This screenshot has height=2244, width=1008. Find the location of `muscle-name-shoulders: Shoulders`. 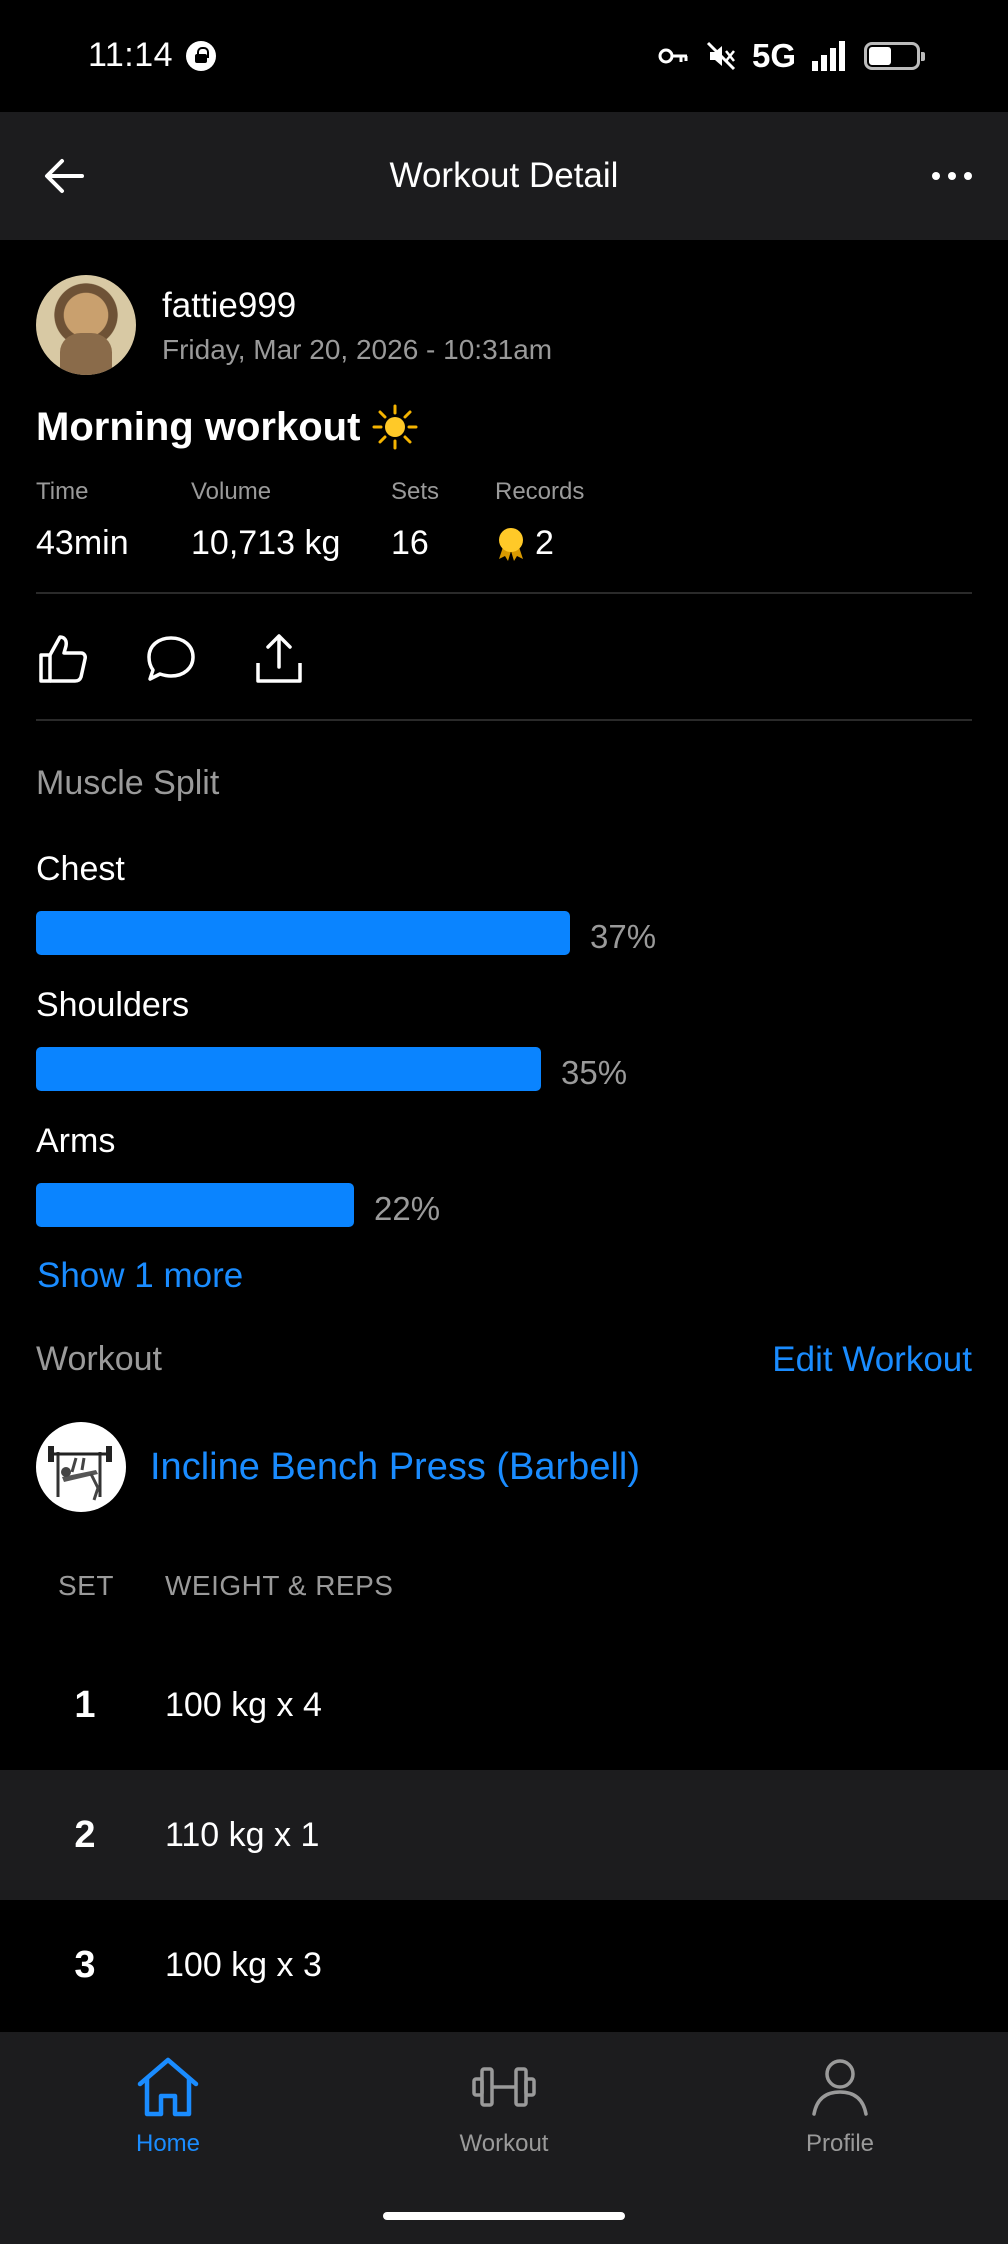

muscle-name-shoulders: Shoulders is located at coordinates (113, 1005).